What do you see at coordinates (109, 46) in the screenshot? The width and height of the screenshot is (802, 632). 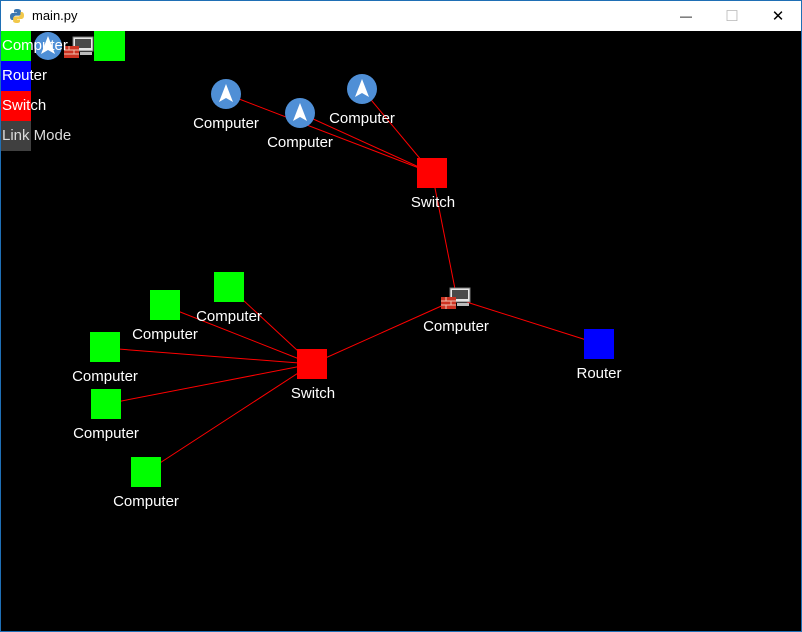 I see `green-square-icon` at bounding box center [109, 46].